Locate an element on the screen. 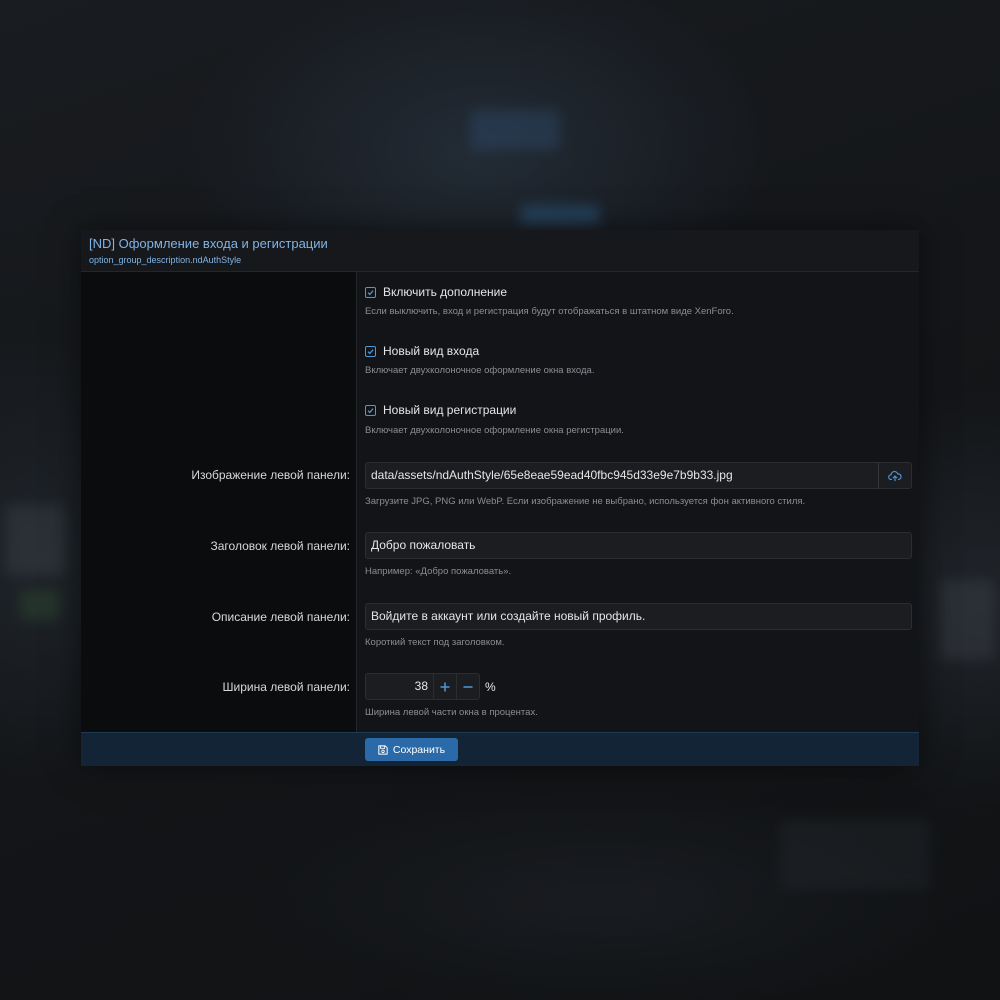 The width and height of the screenshot is (1000, 1000). left-heading-label: Заголовок левой панели: is located at coordinates (280, 546).